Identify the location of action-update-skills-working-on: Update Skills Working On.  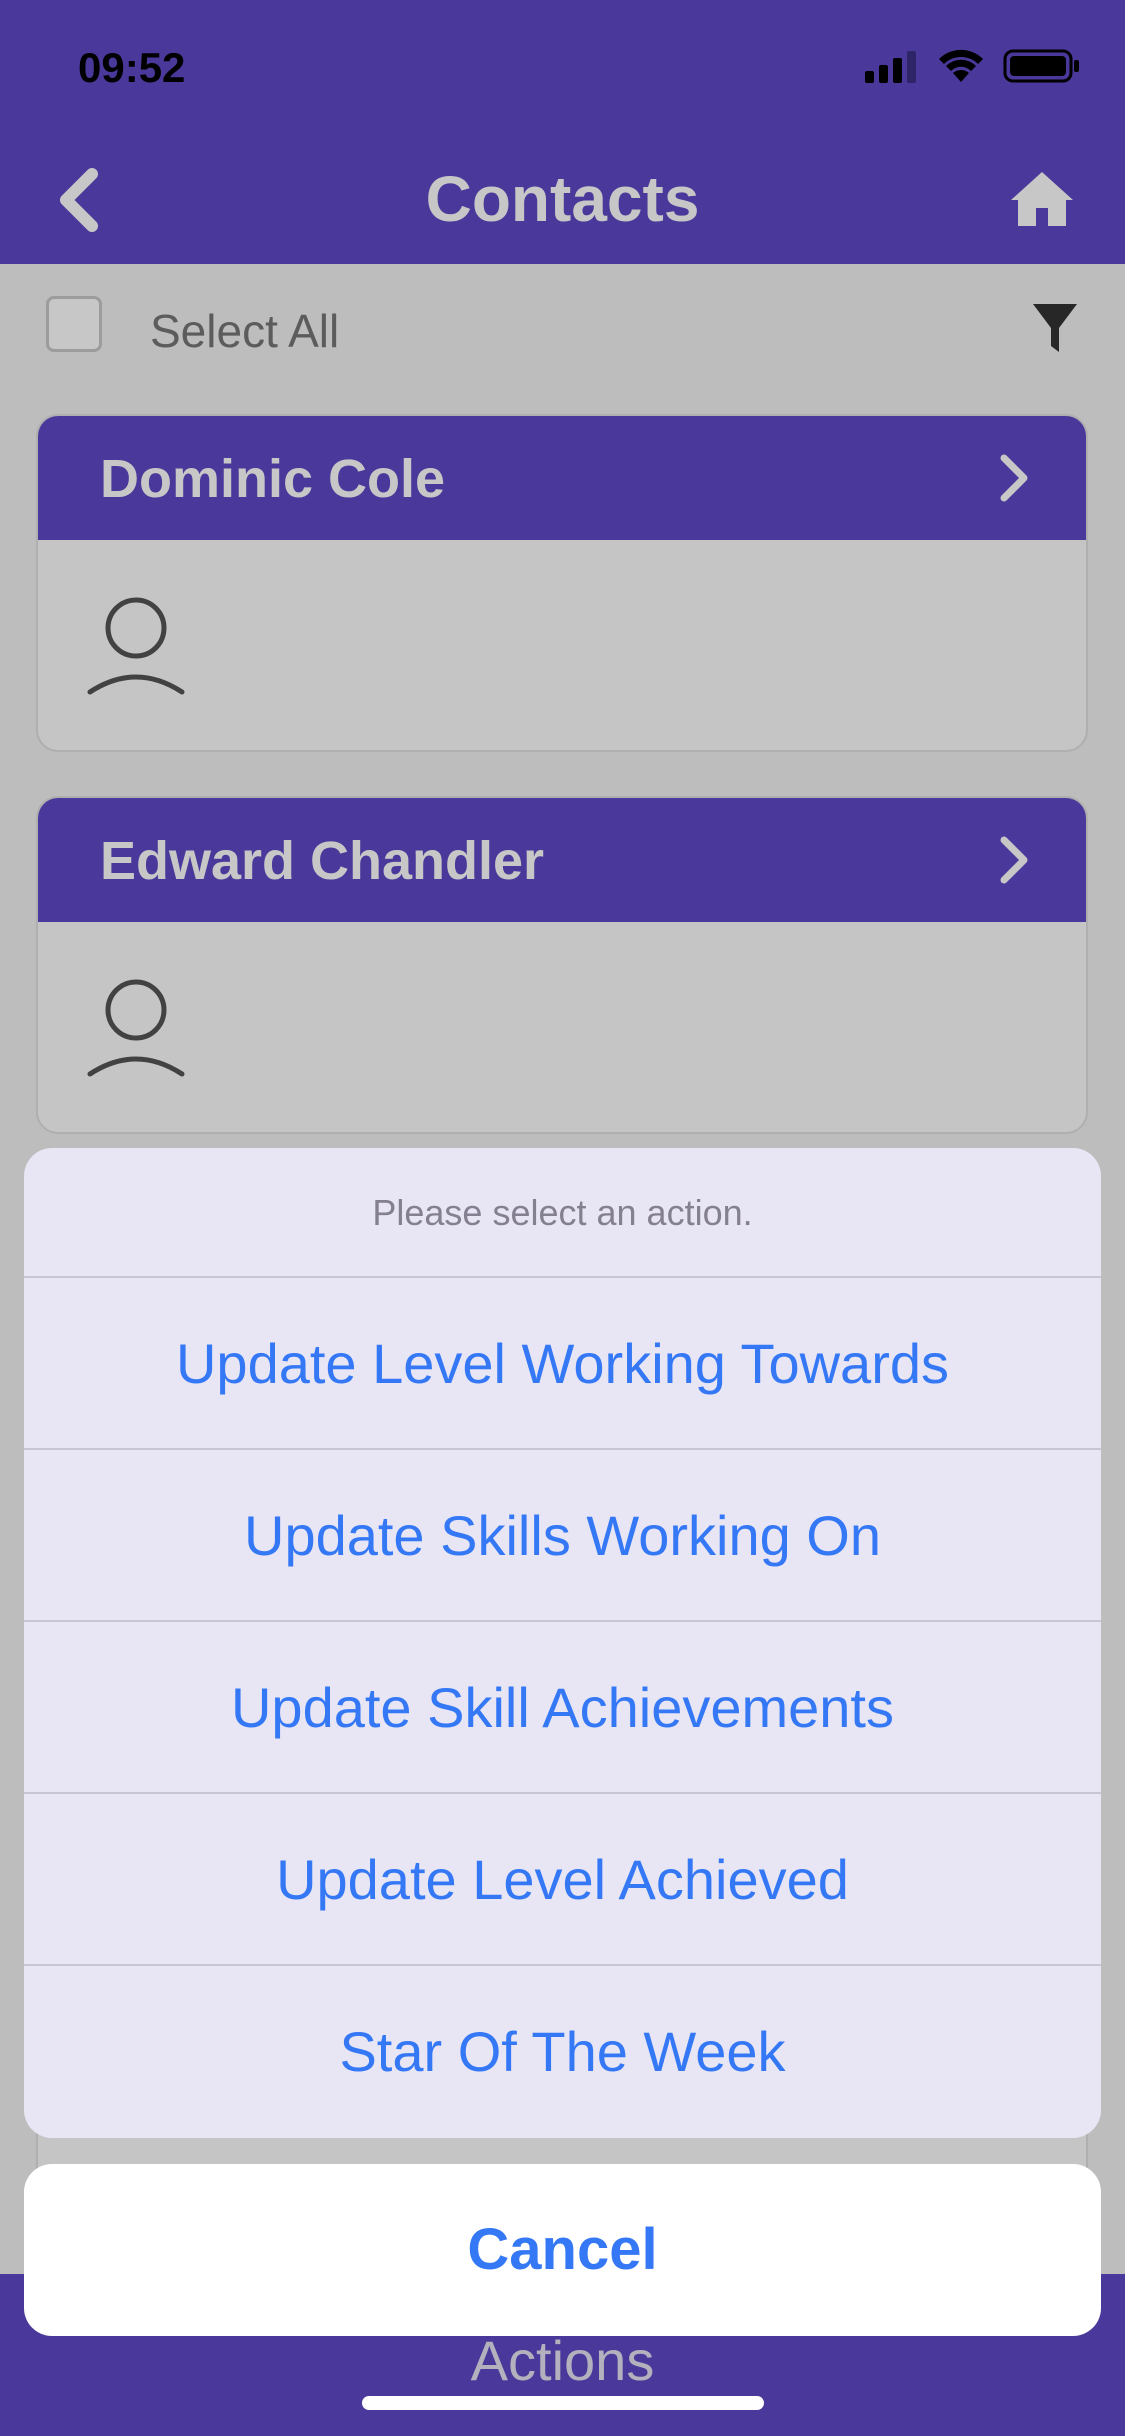
(562, 1536).